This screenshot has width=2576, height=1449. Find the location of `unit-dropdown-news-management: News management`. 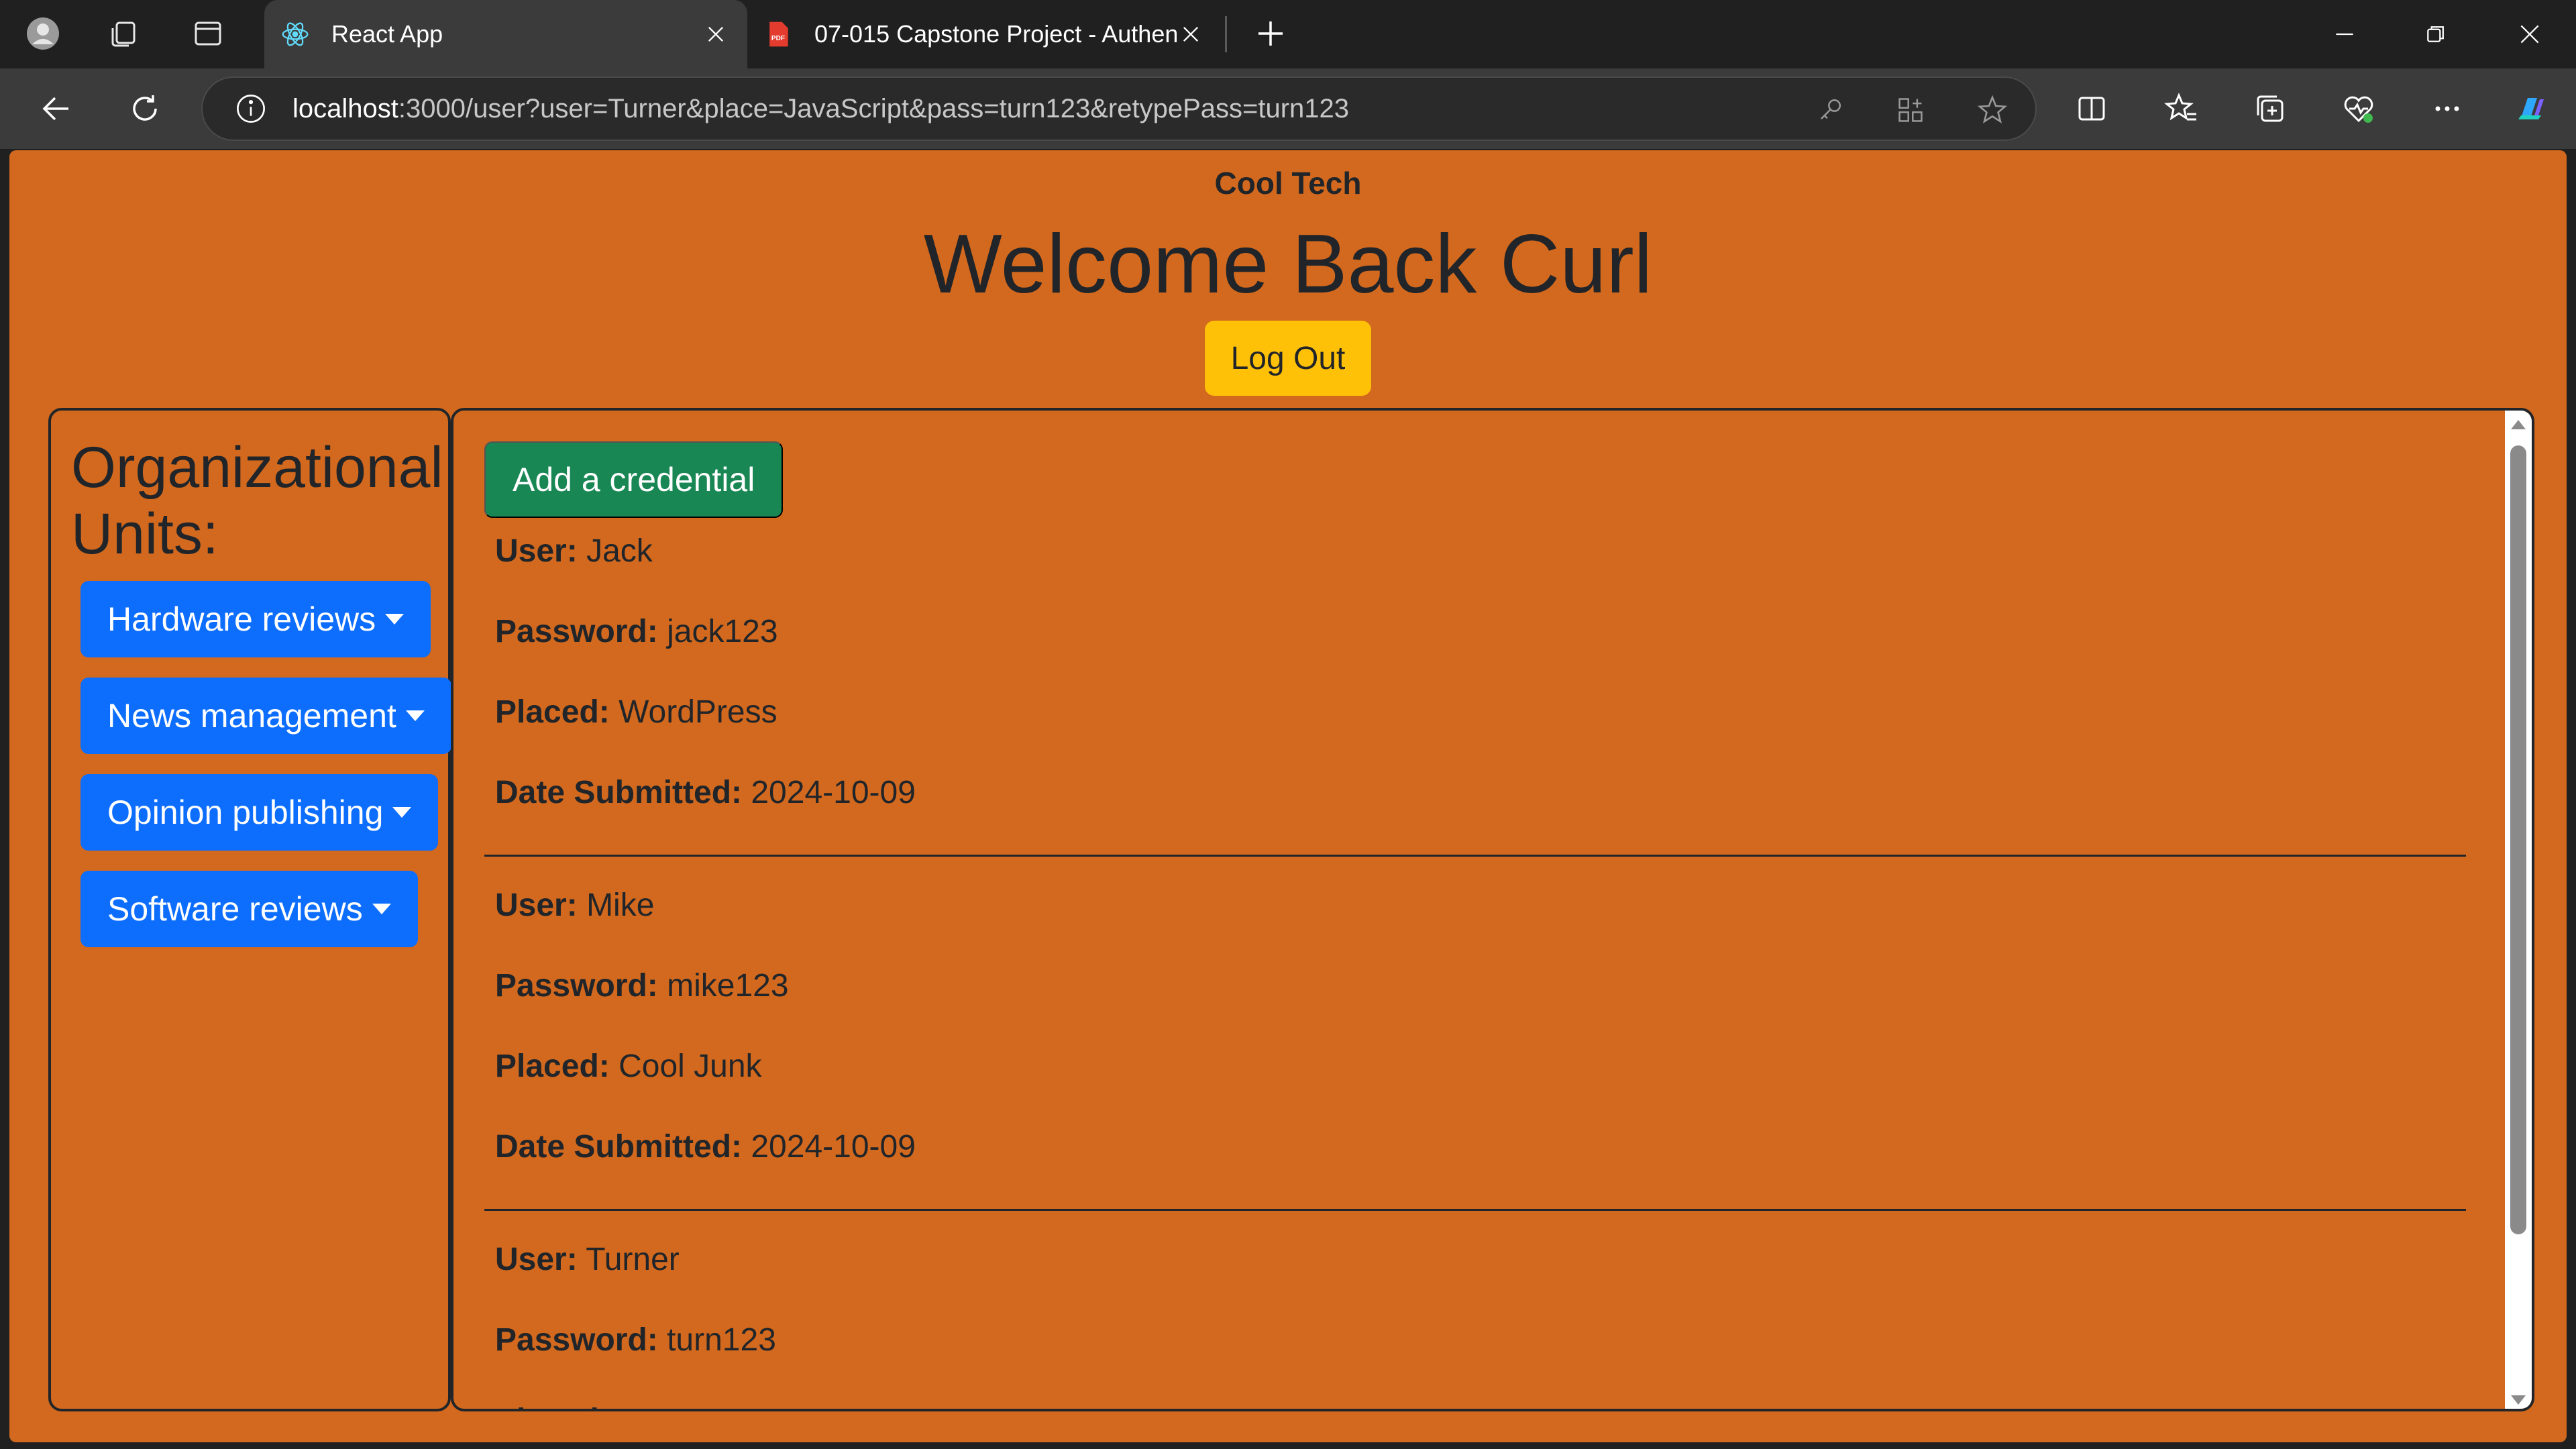

unit-dropdown-news-management: News management is located at coordinates (265, 716).